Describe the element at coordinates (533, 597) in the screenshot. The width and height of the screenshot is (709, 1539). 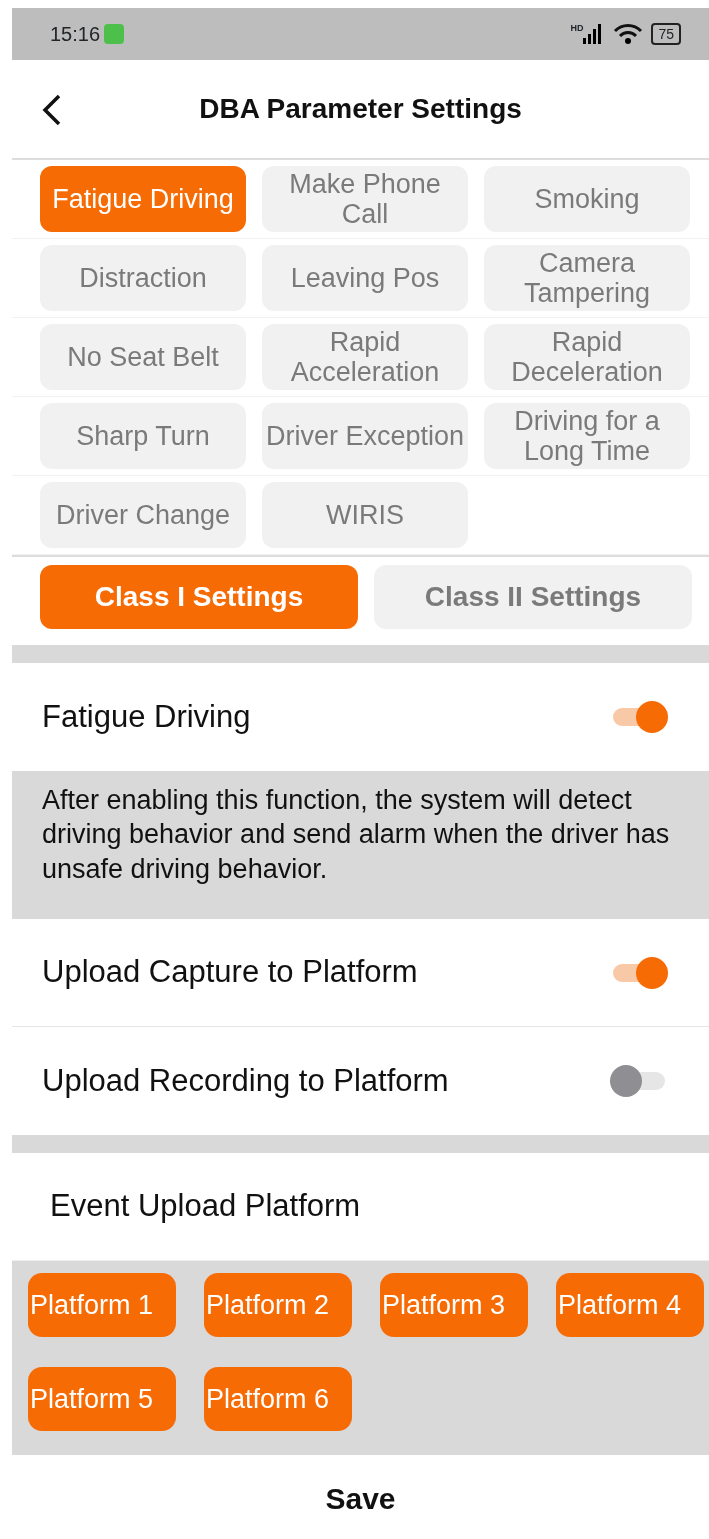
I see `settings-tab: Class II Settings` at that location.